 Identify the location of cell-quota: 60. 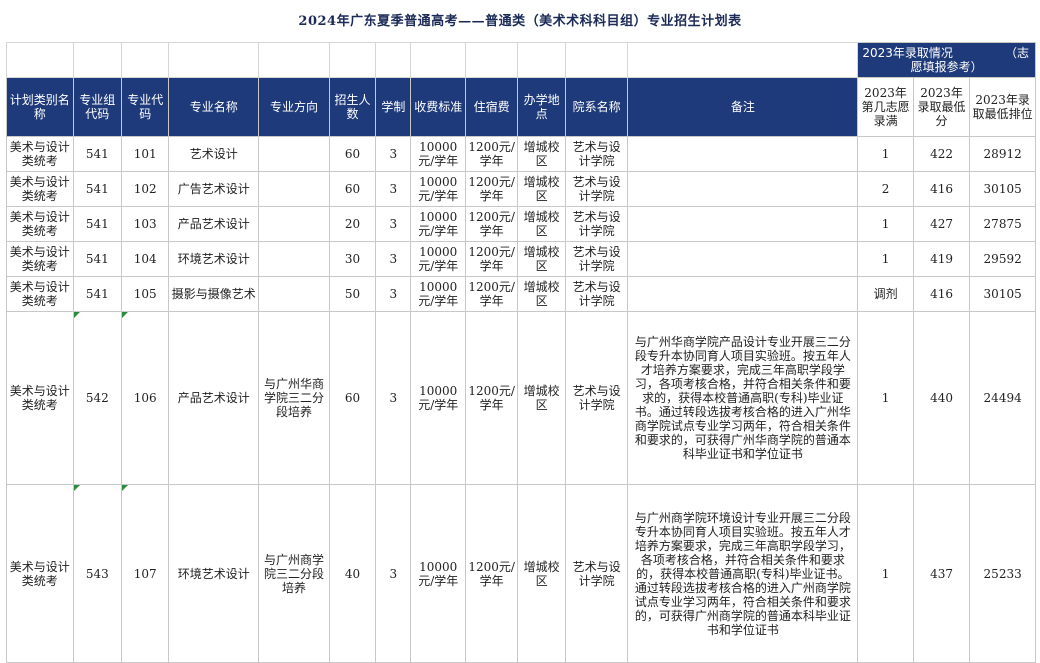
(352, 154).